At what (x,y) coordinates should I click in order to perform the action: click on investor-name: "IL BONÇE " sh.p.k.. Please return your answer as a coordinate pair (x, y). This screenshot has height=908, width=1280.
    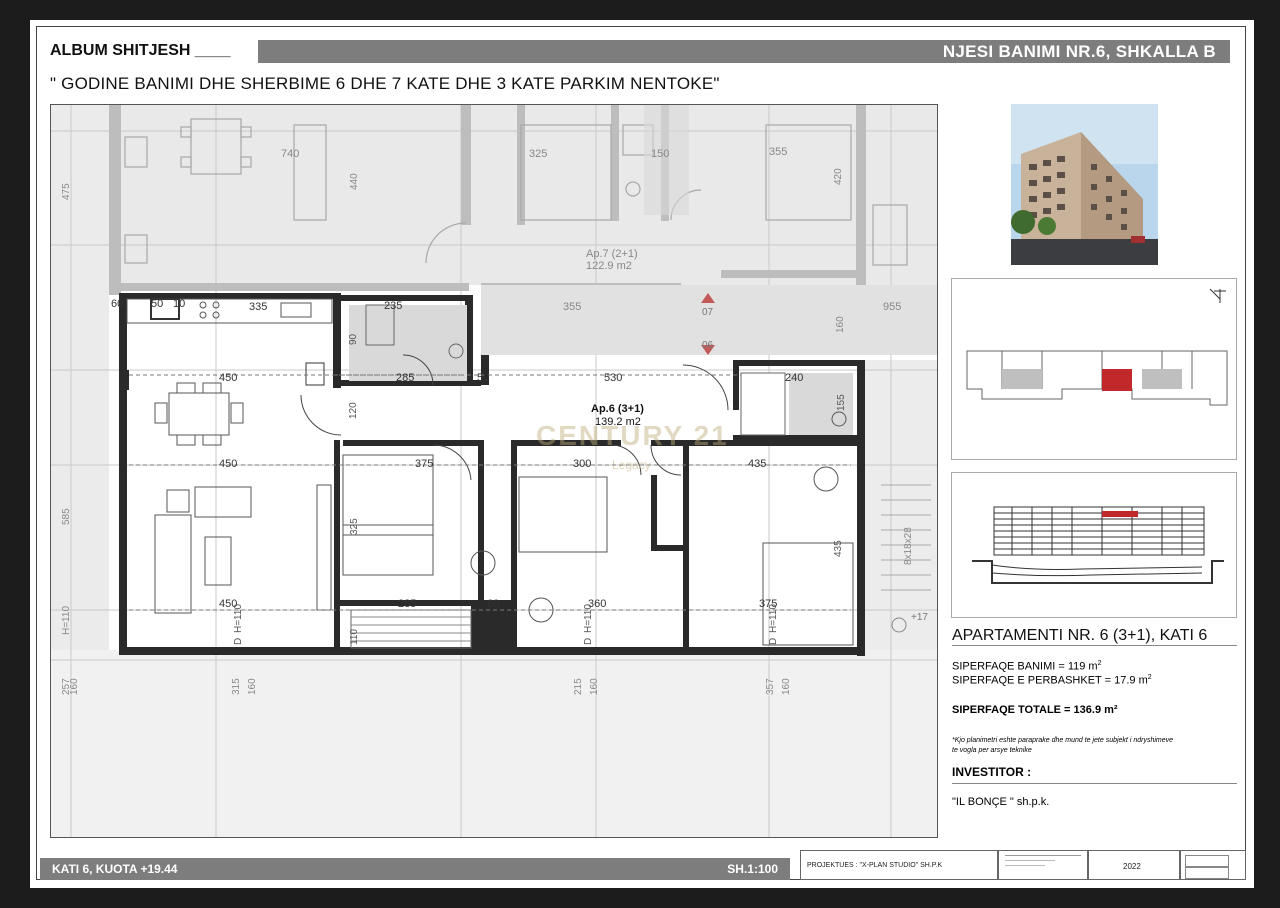
    Looking at the image, I should click on (1001, 802).